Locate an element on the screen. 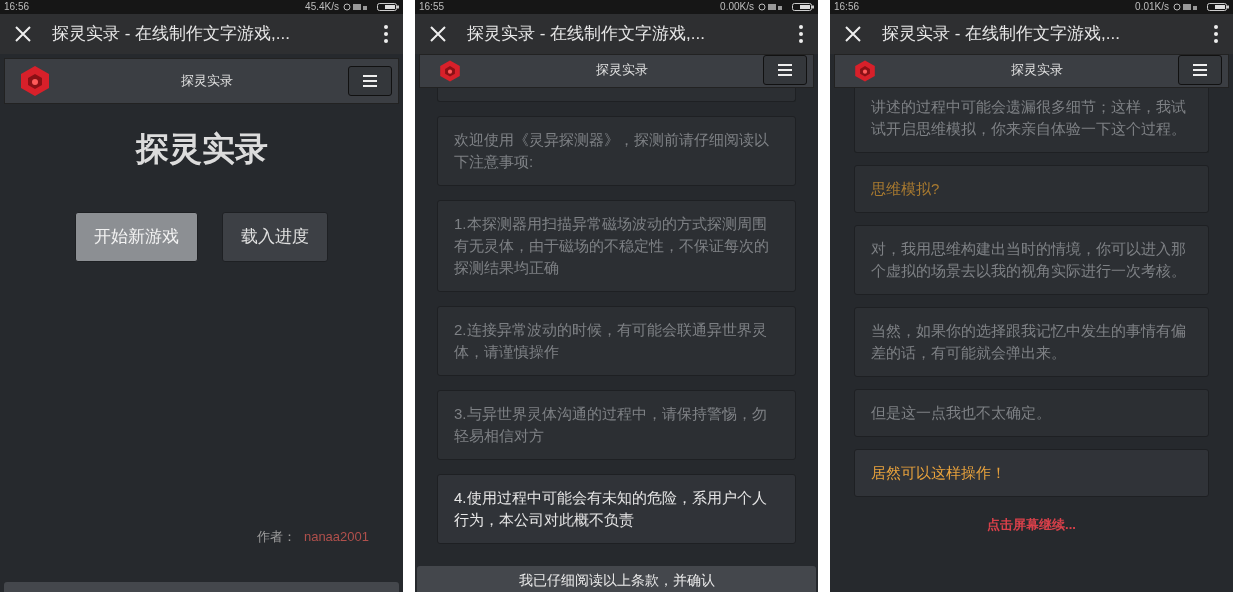  message-text: 3.与异世界灵体沟通的过程中，请保持警惕，勿轻易相信对方 is located at coordinates (610, 424).